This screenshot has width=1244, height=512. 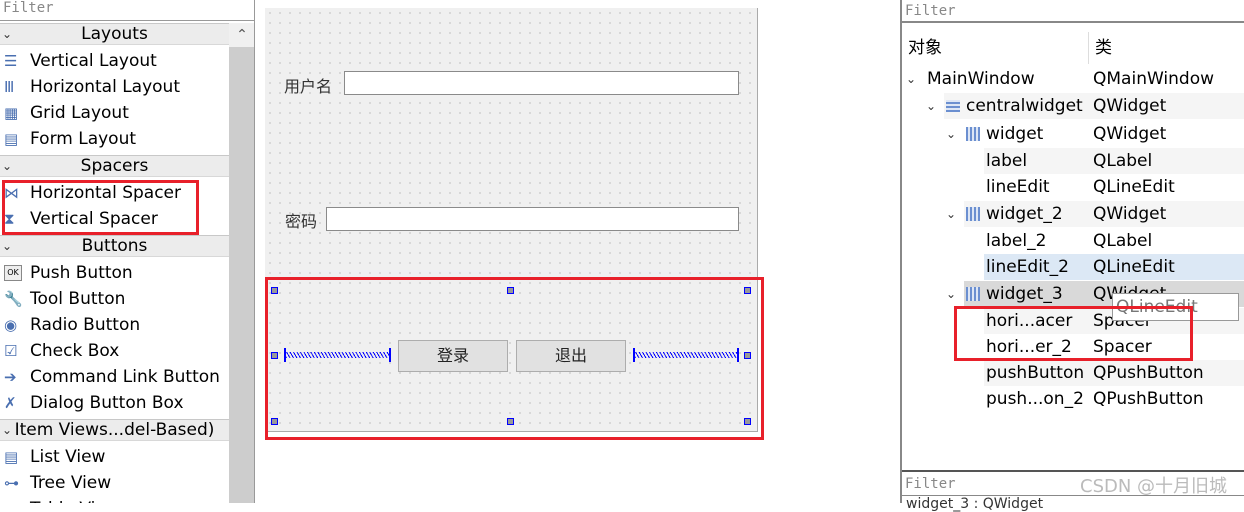 What do you see at coordinates (1134, 267) in the screenshot?
I see `object-class: QLineEdit` at bounding box center [1134, 267].